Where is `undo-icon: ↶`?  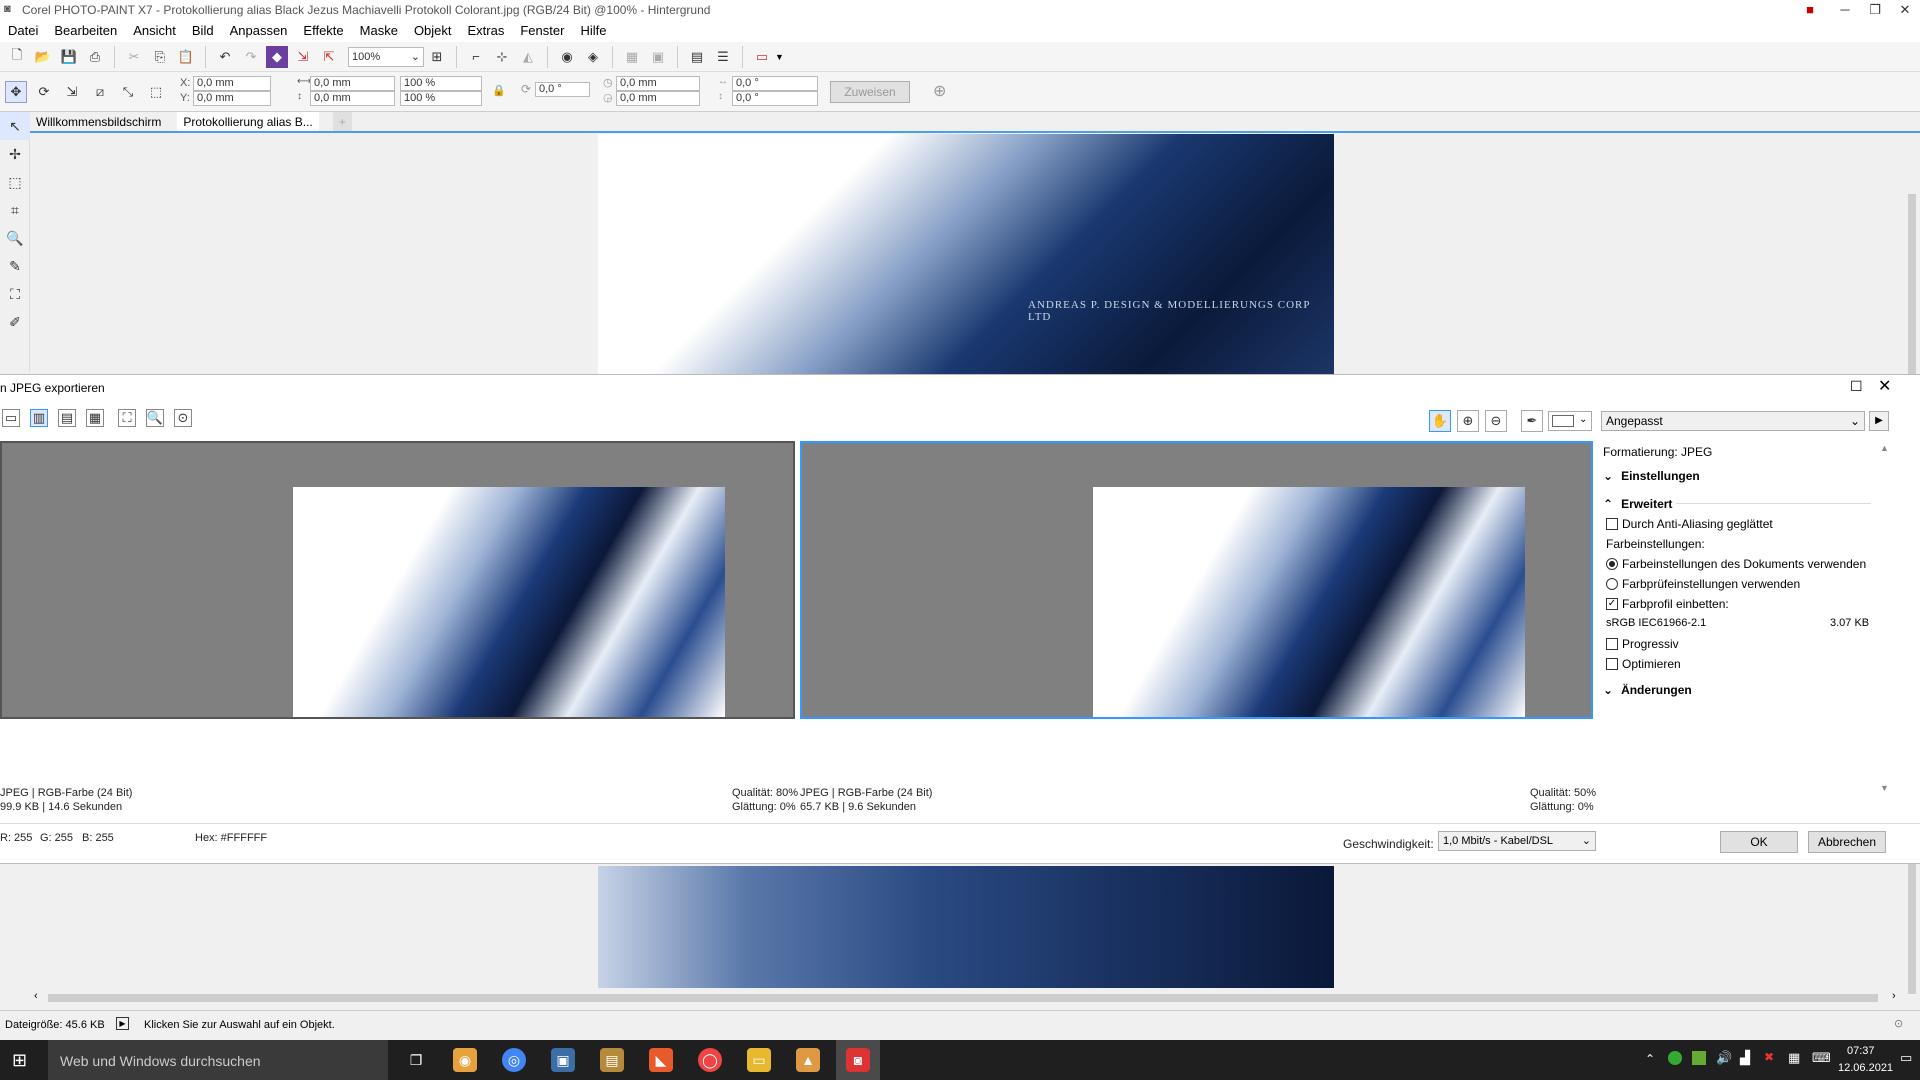
undo-icon: ↶ is located at coordinates (225, 57).